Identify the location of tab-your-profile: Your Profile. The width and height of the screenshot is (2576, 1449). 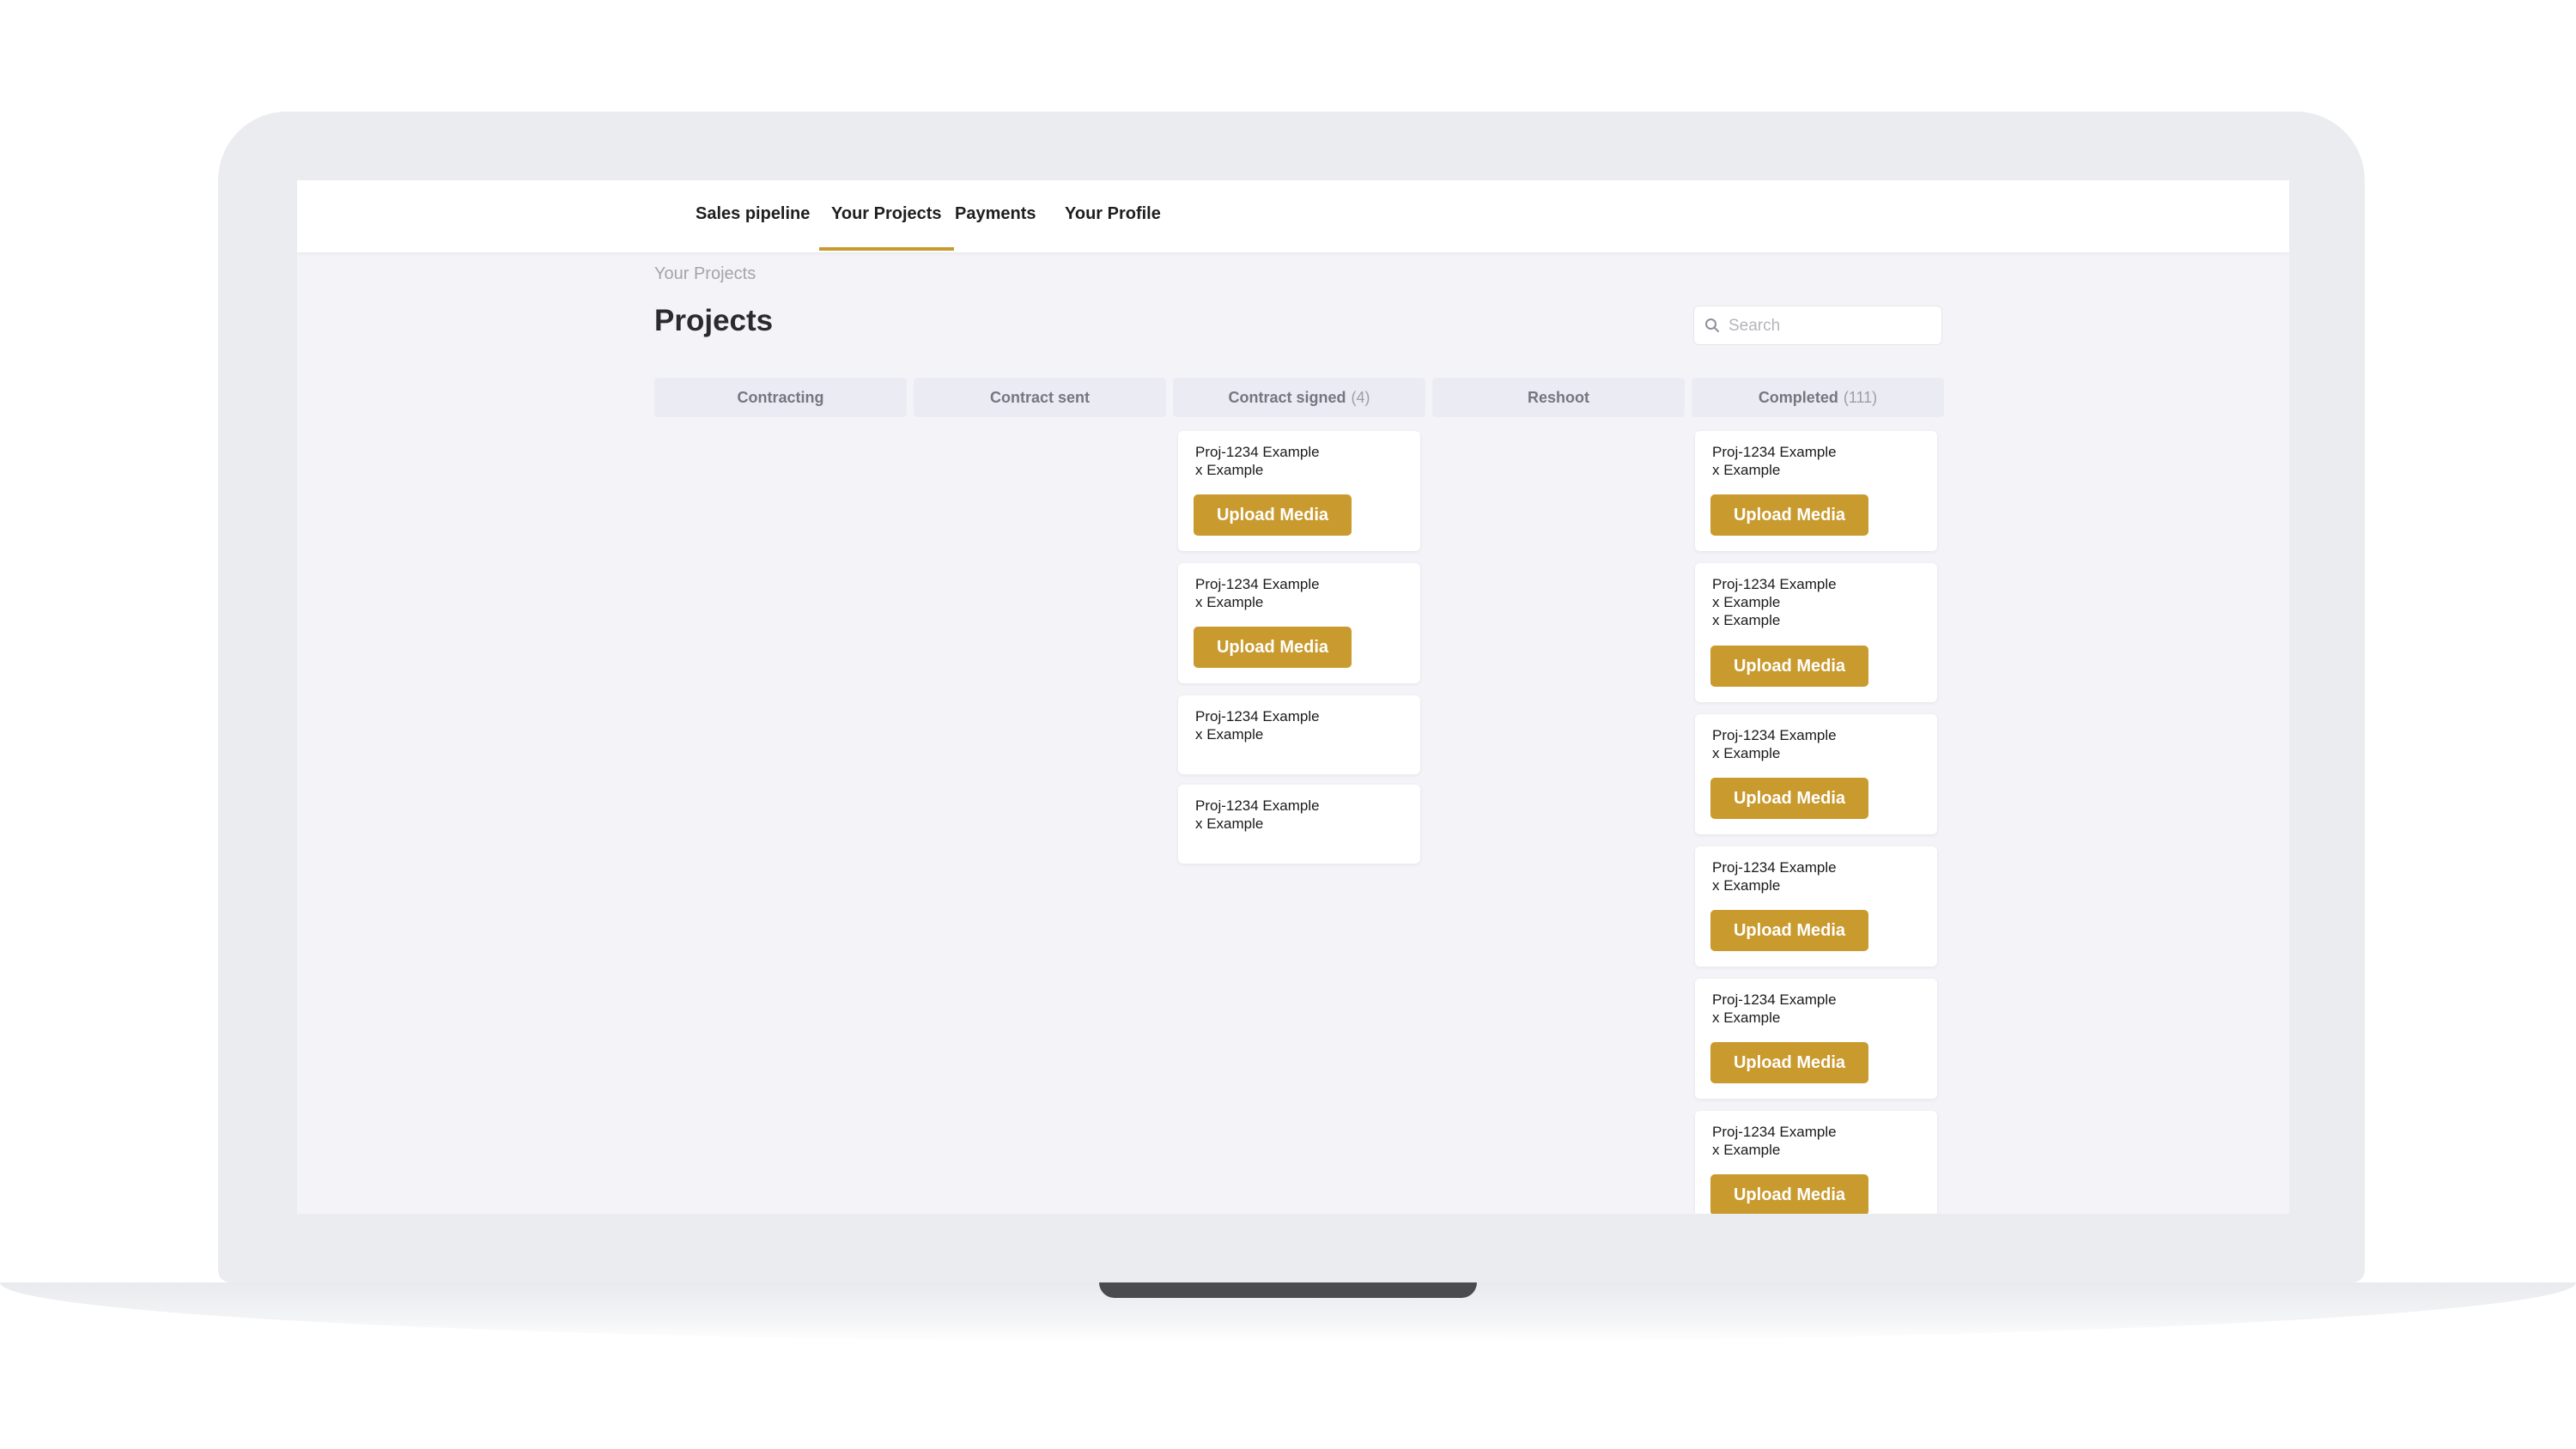
(1113, 215).